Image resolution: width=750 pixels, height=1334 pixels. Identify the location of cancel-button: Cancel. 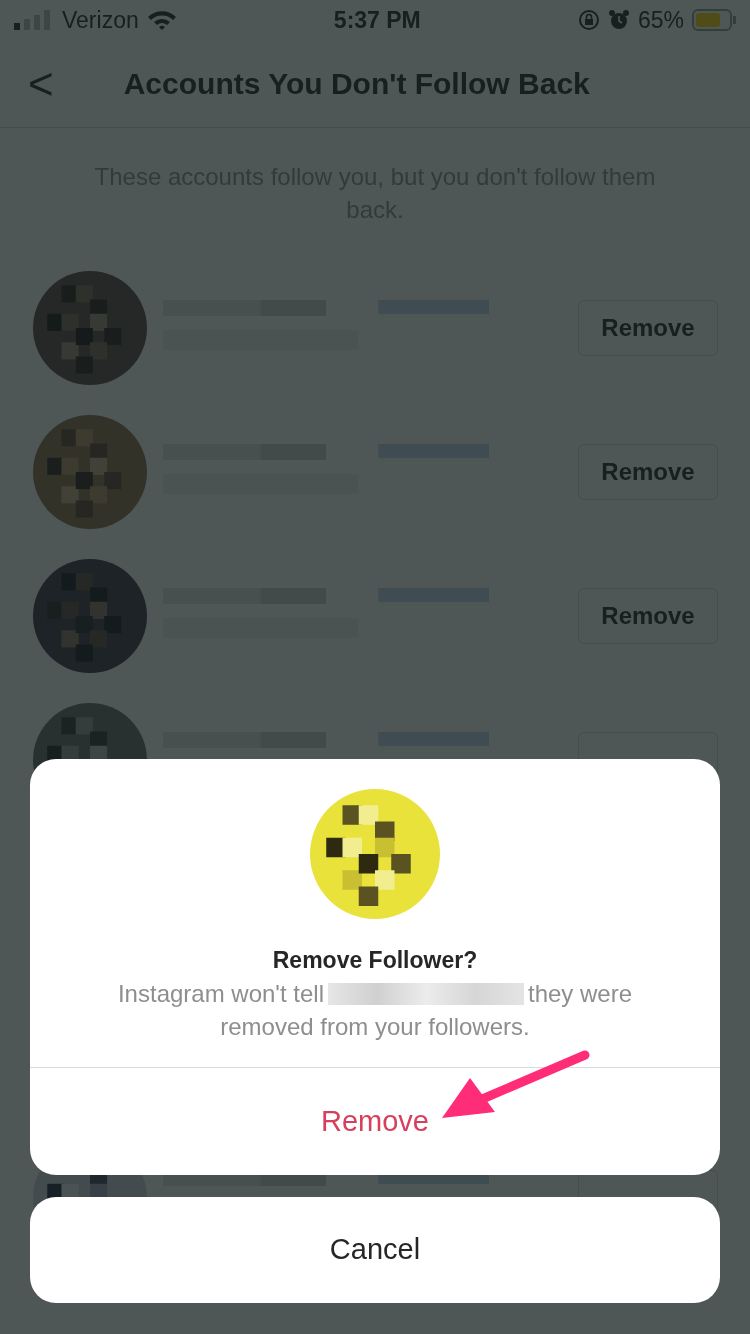
(375, 1250).